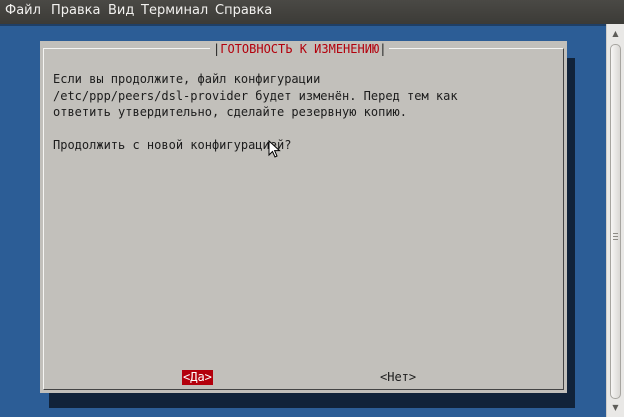 The width and height of the screenshot is (624, 417). Describe the element at coordinates (243, 10) in the screenshot. I see `menu-help: Справка` at that location.